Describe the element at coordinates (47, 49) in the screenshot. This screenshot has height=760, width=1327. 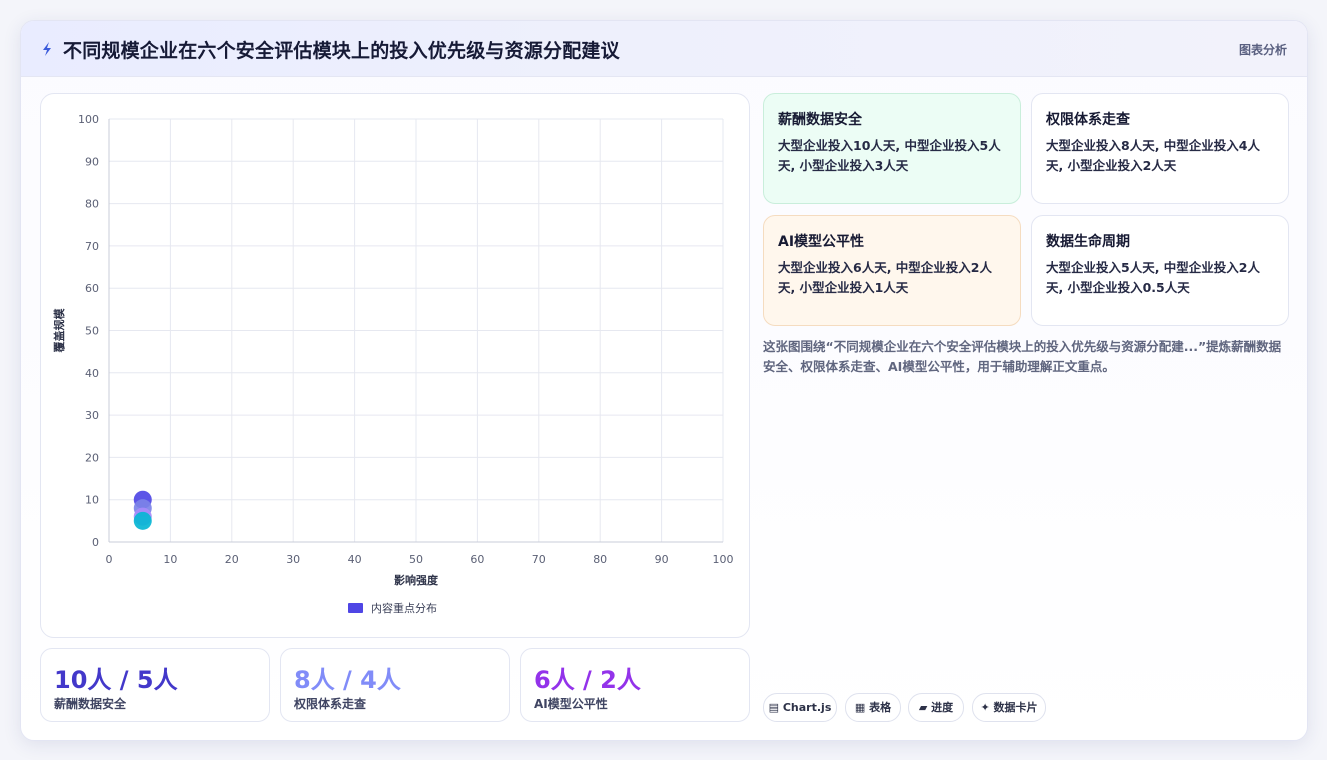
I see `lightning-icon` at that location.